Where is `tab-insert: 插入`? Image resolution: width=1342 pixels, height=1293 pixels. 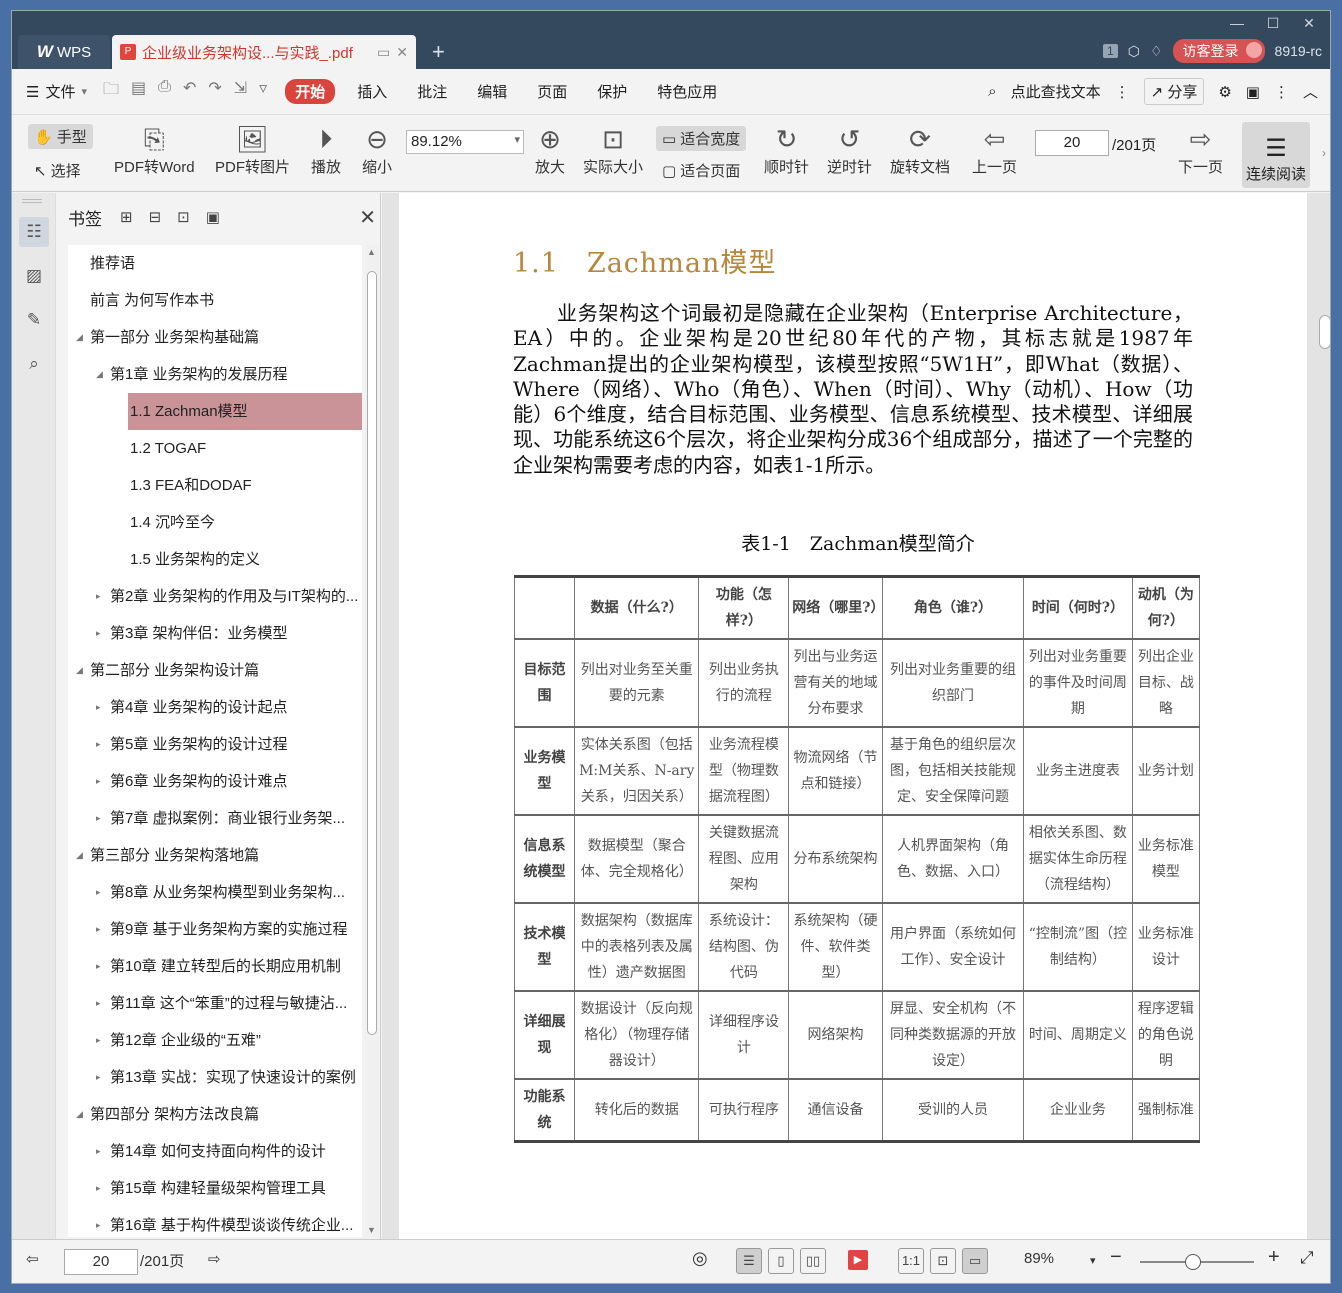 tab-insert: 插入 is located at coordinates (372, 91).